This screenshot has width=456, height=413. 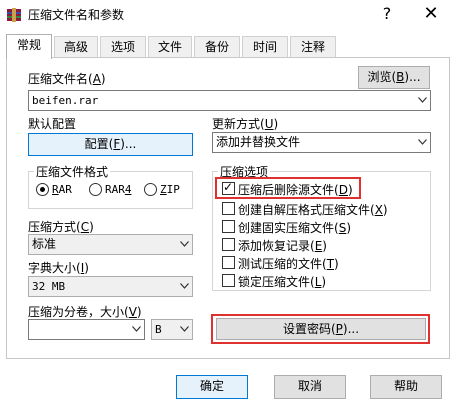 What do you see at coordinates (228, 226) in the screenshot?
I see `solid-checkbox` at bounding box center [228, 226].